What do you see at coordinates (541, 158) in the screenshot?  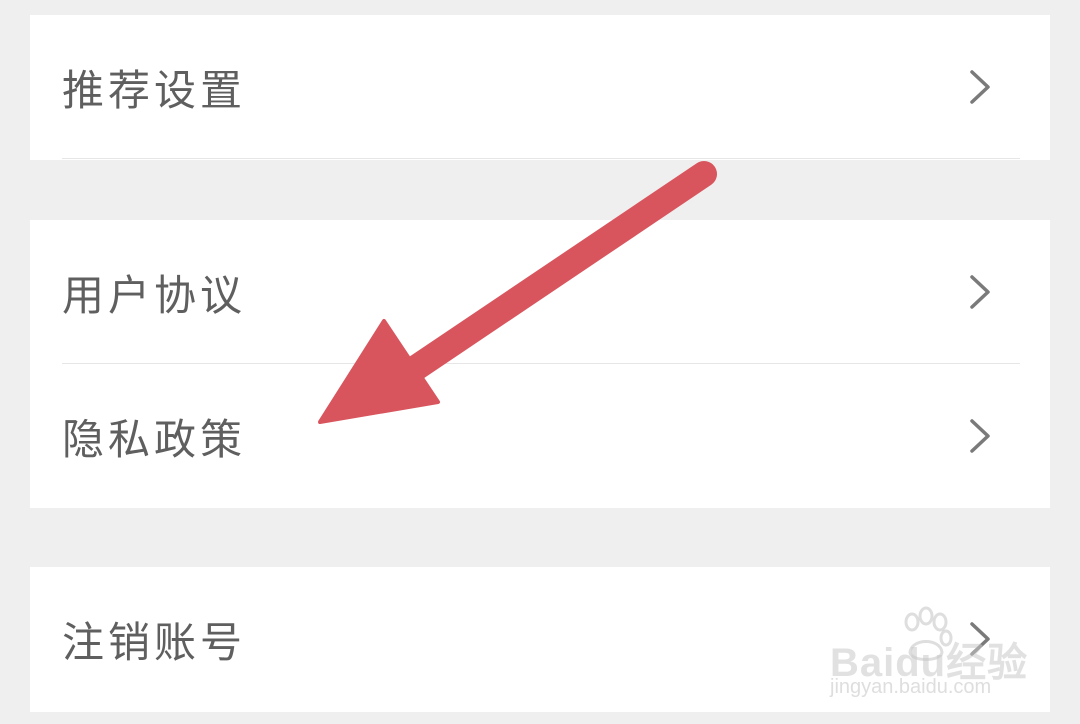 I see `divider` at bounding box center [541, 158].